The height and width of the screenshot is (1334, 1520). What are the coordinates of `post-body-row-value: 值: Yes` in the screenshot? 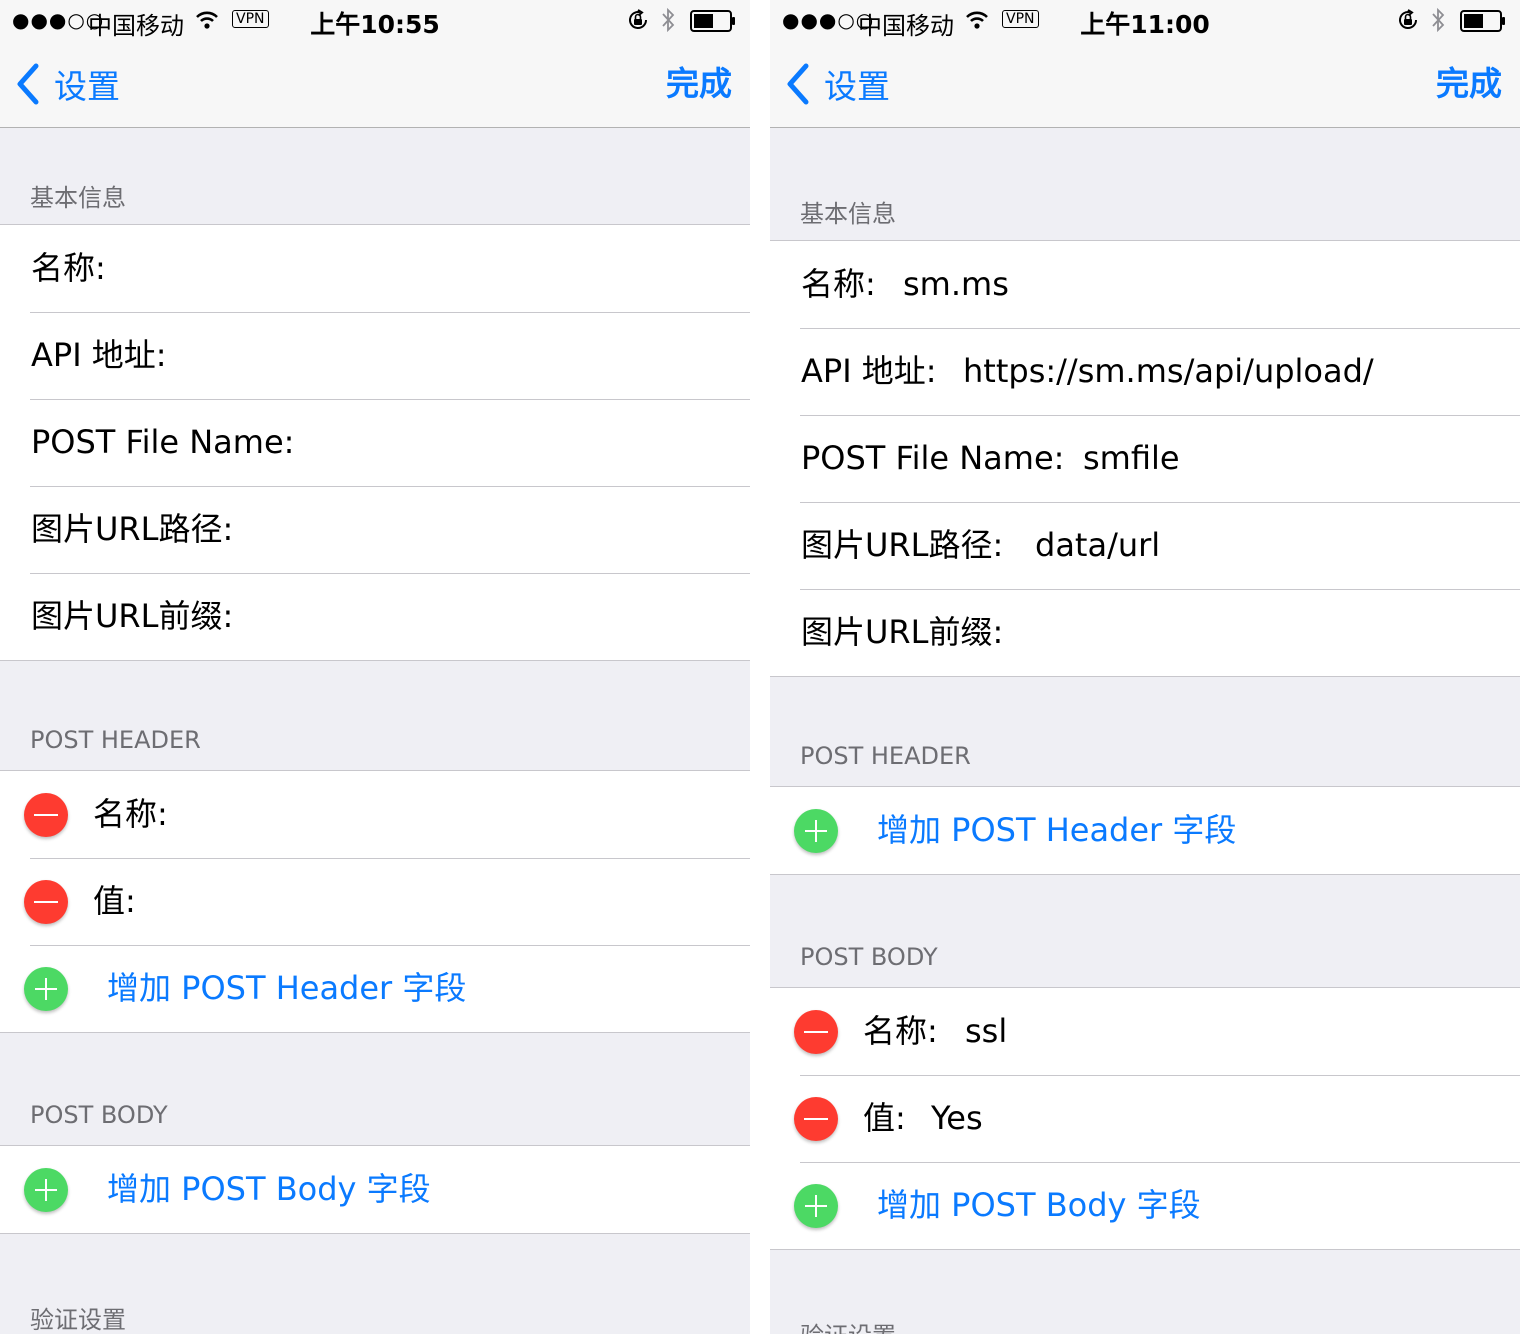 It's located at (1145, 1118).